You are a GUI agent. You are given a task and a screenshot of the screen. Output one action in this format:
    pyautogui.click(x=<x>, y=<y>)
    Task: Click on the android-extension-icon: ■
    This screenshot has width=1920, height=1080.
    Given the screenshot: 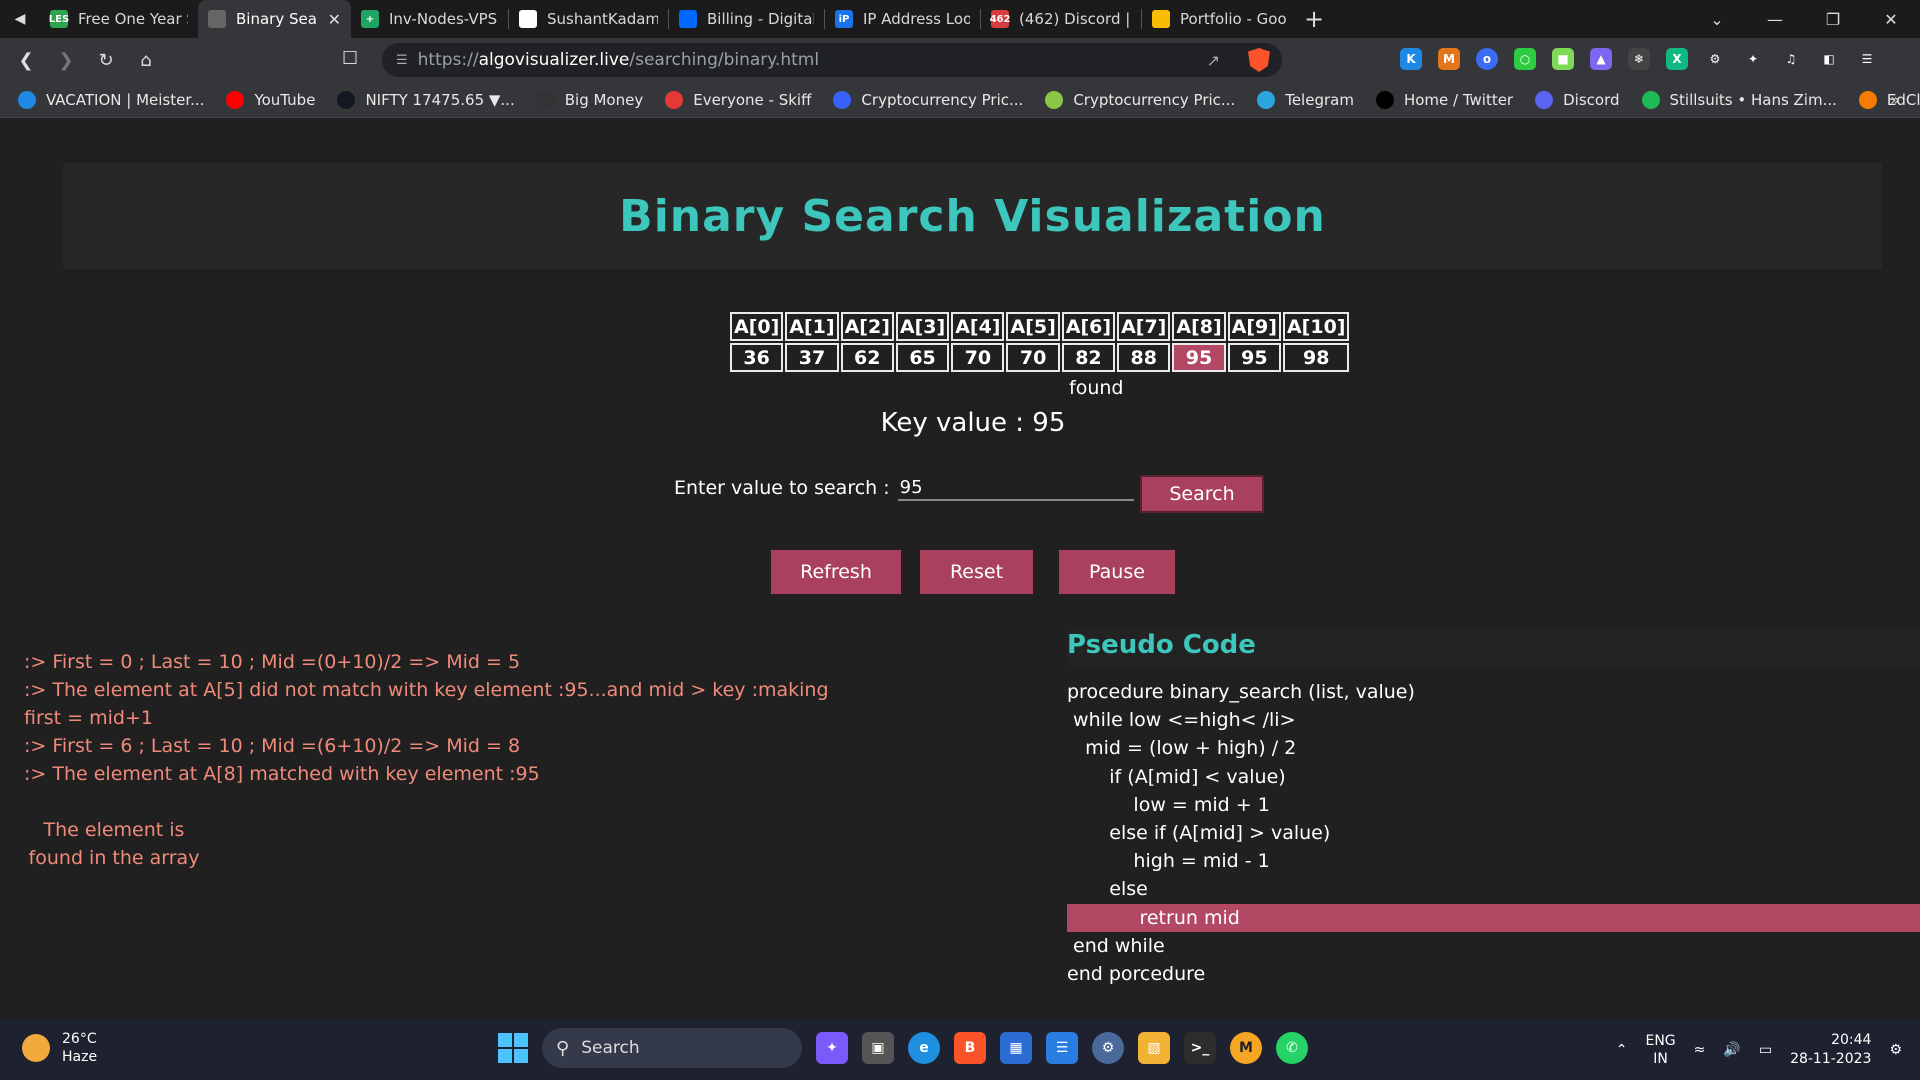 What is the action you would take?
    pyautogui.click(x=1563, y=59)
    